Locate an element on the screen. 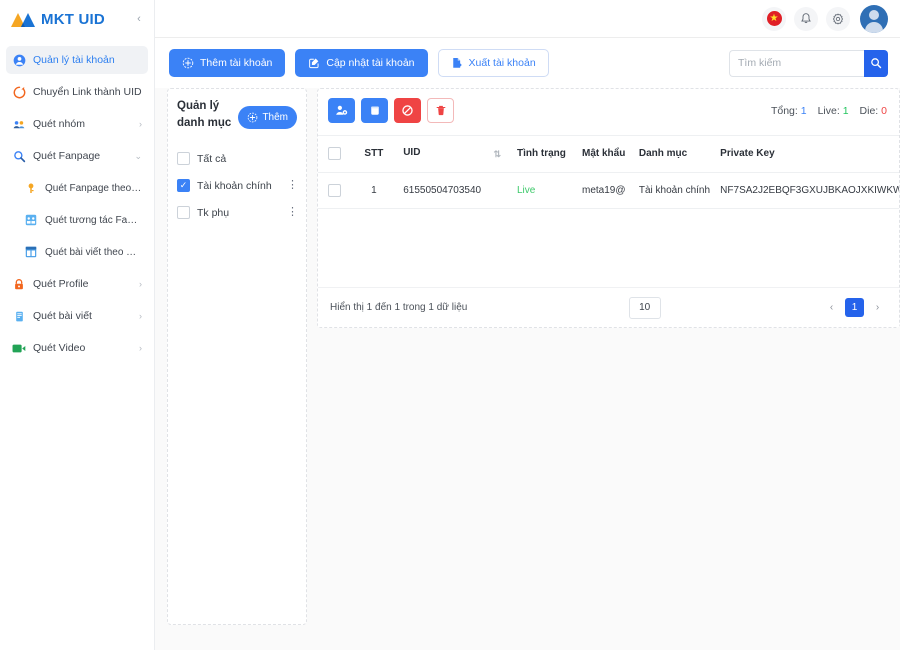 Image resolution: width=900 pixels, height=650 pixels. search-icon is located at coordinates (876, 63).